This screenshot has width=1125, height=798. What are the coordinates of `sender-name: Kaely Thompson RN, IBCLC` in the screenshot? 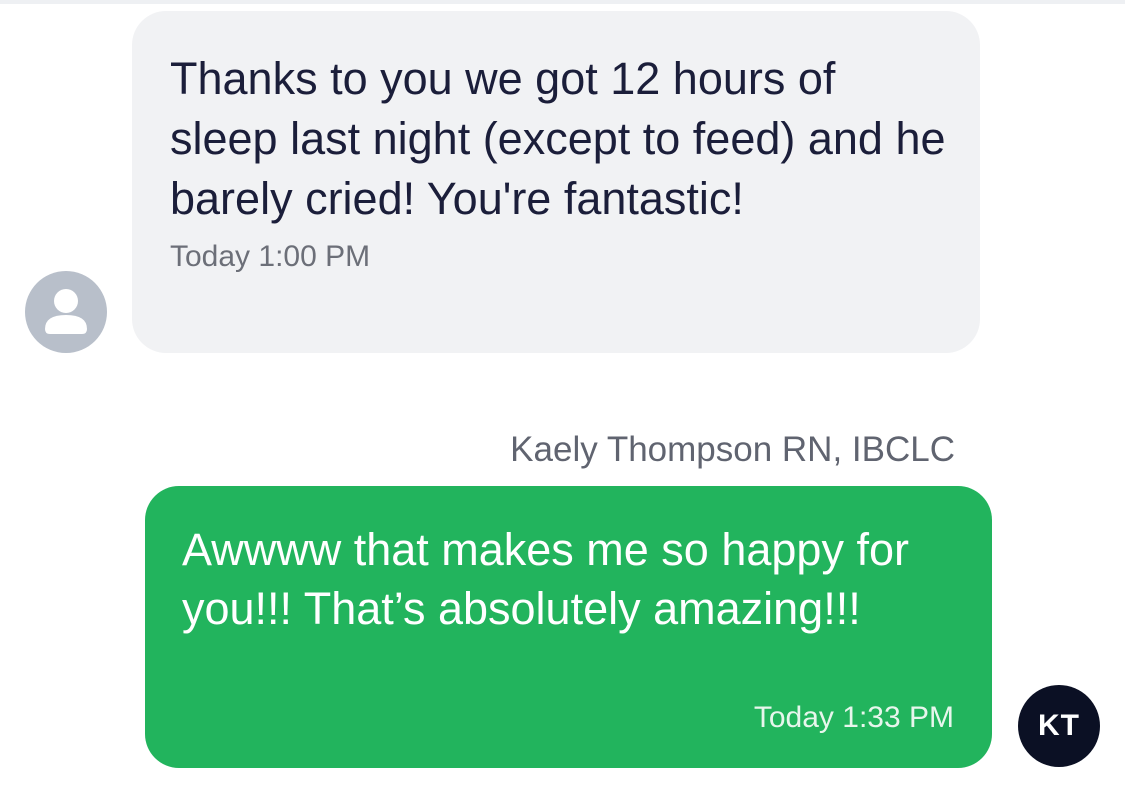 It's located at (732, 449).